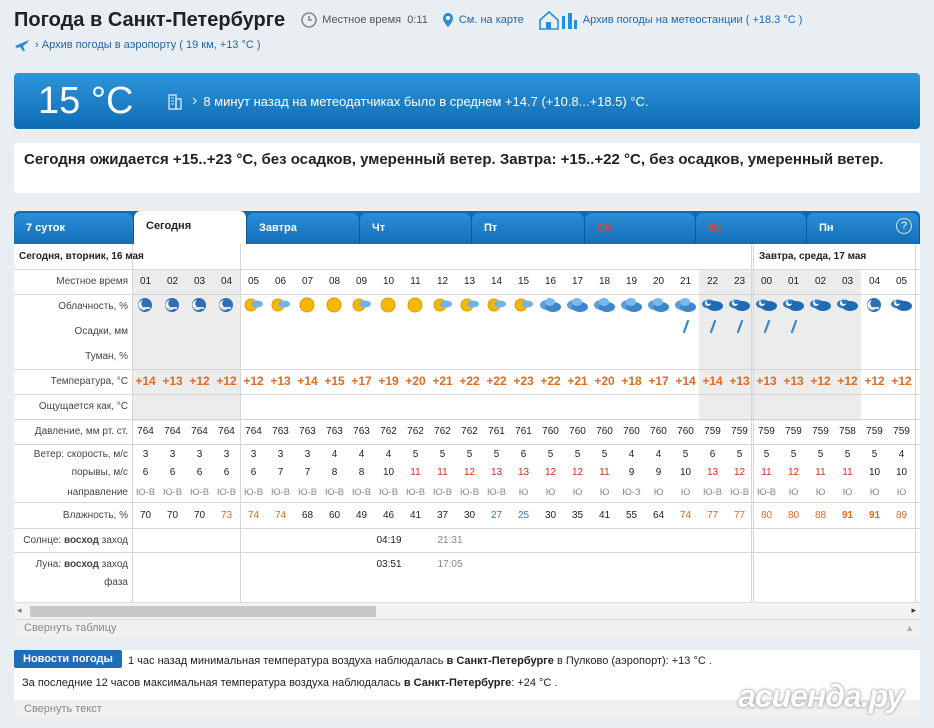  What do you see at coordinates (523, 431) in the screenshot?
I see `pressure-cell: 761` at bounding box center [523, 431].